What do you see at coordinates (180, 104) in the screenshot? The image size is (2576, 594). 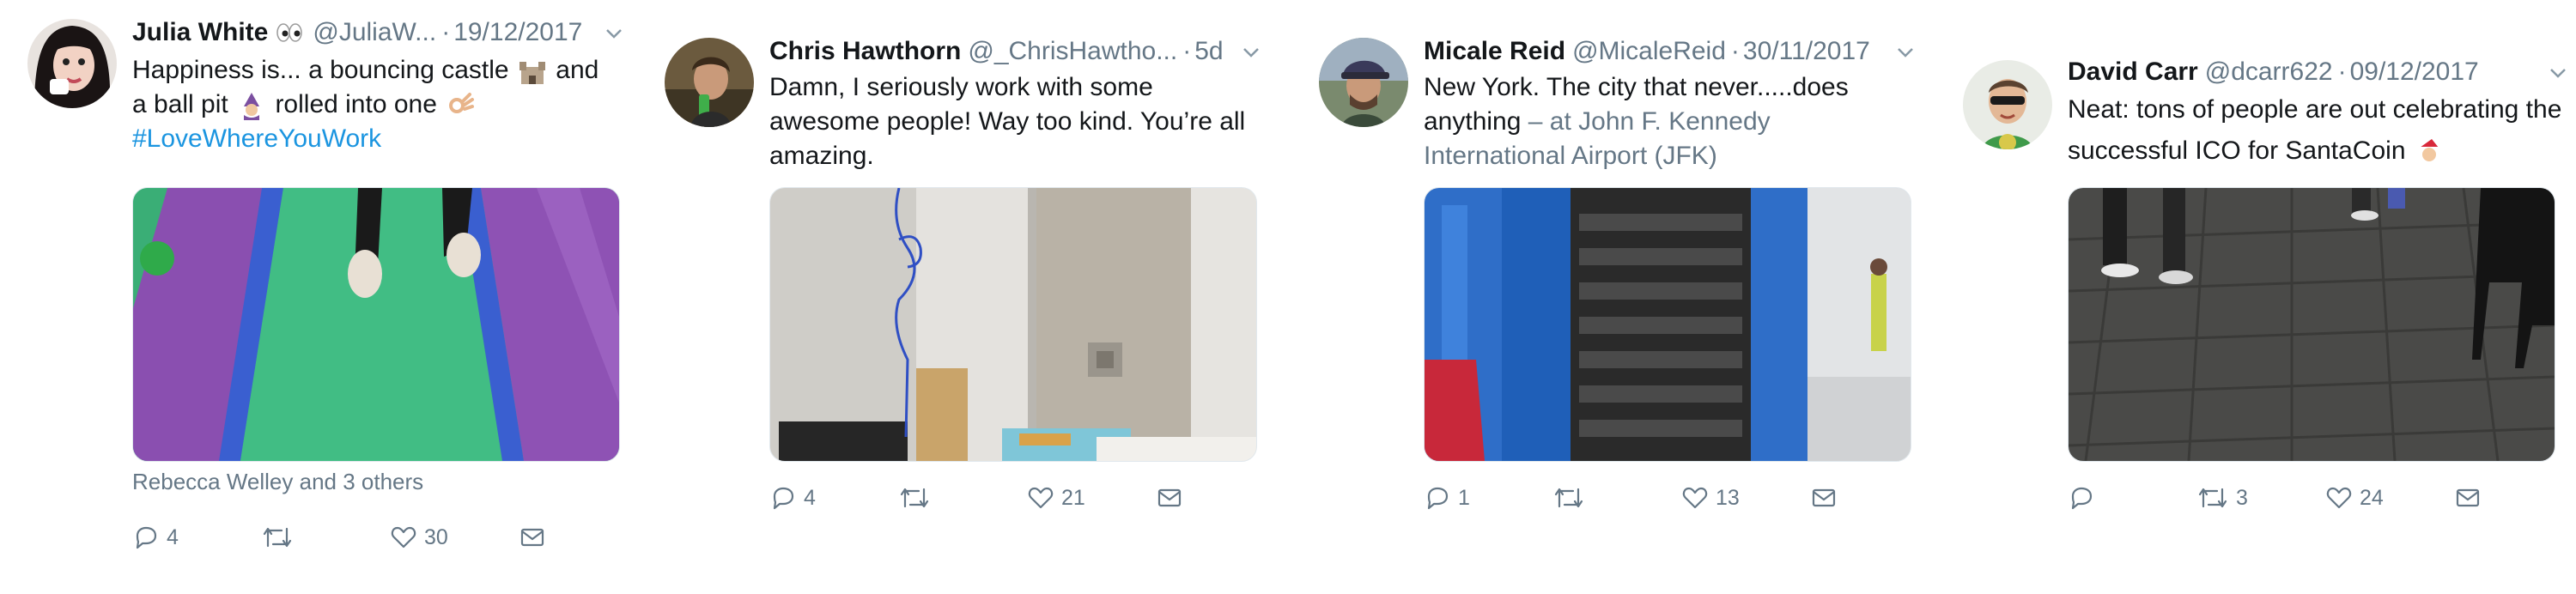 I see `tweet-text-line2: a ball pit` at bounding box center [180, 104].